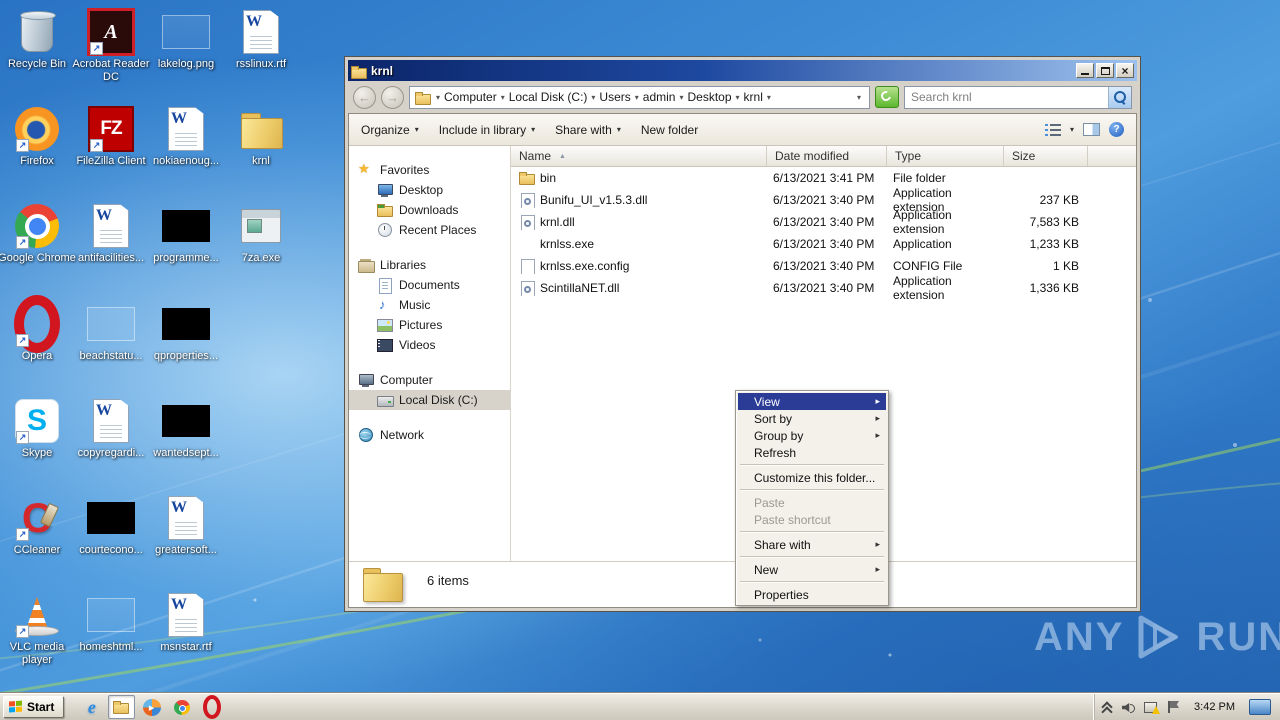 The width and height of the screenshot is (1280, 720). I want to click on desktop-icon-opera: ↗ Opera, so click(38, 331).